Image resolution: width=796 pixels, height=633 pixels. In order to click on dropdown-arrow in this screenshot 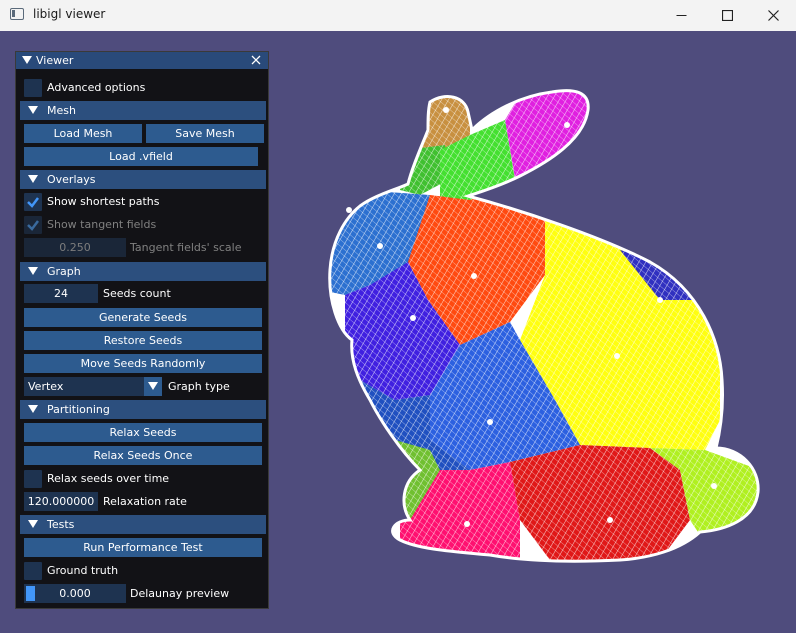, I will do `click(153, 386)`.